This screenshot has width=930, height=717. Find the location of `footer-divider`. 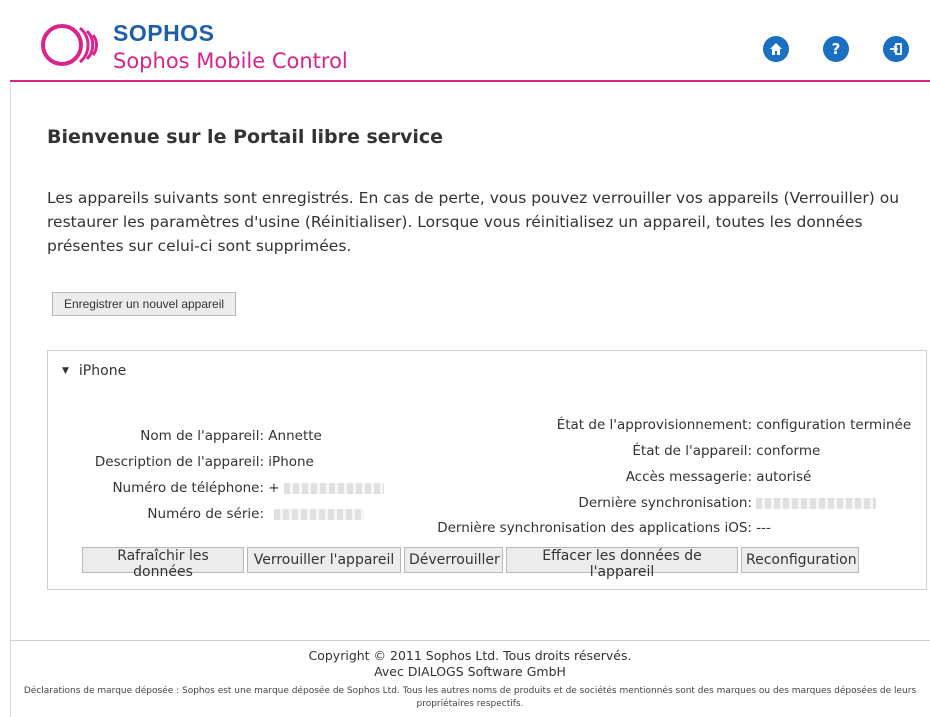

footer-divider is located at coordinates (470, 640).